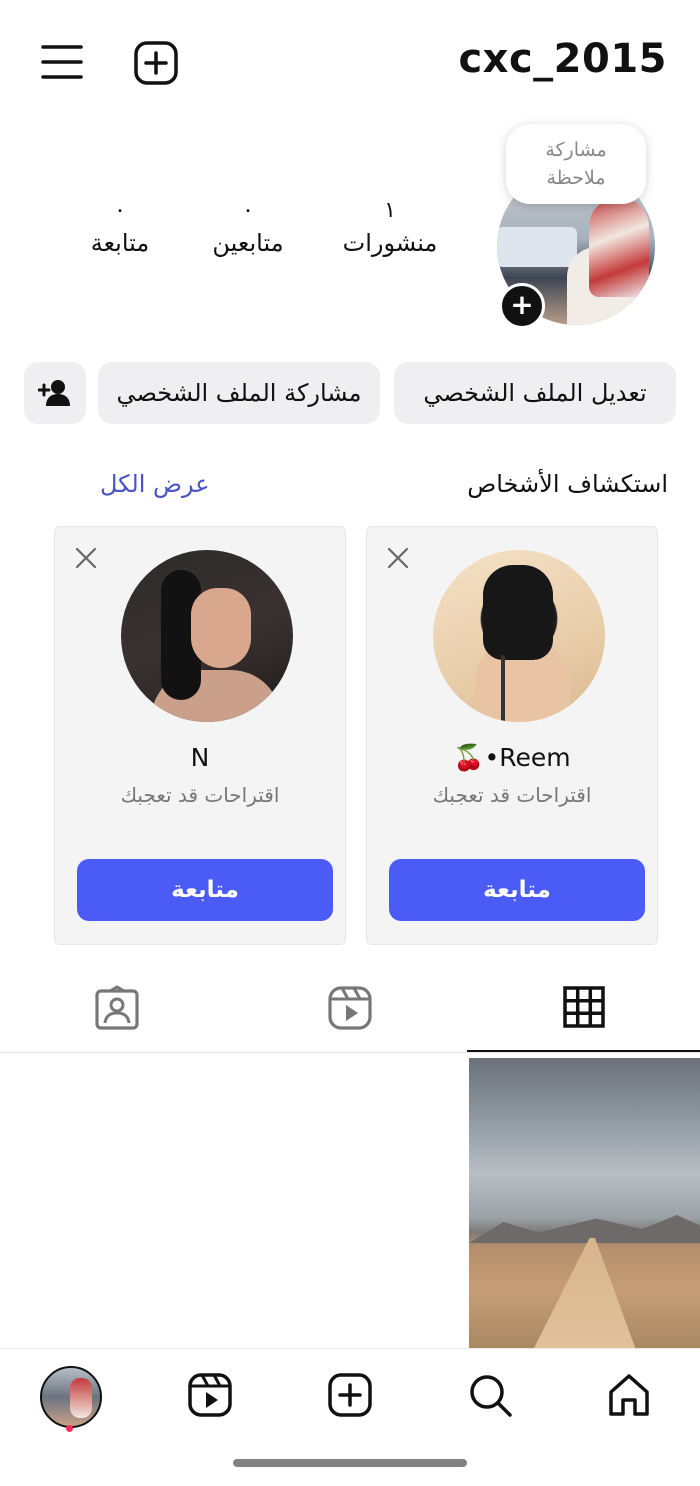 The width and height of the screenshot is (700, 1486). I want to click on share-profile-button: مشاركة الملف الشخصي, so click(239, 393).